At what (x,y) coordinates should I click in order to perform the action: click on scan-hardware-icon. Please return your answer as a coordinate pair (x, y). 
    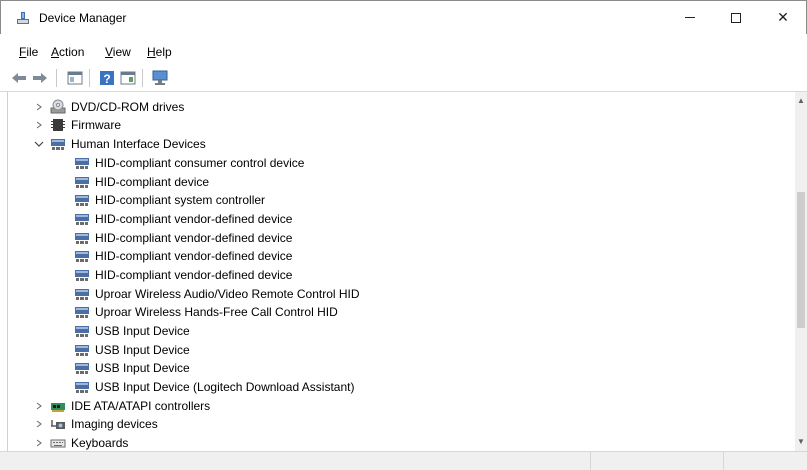
    Looking at the image, I should click on (160, 77).